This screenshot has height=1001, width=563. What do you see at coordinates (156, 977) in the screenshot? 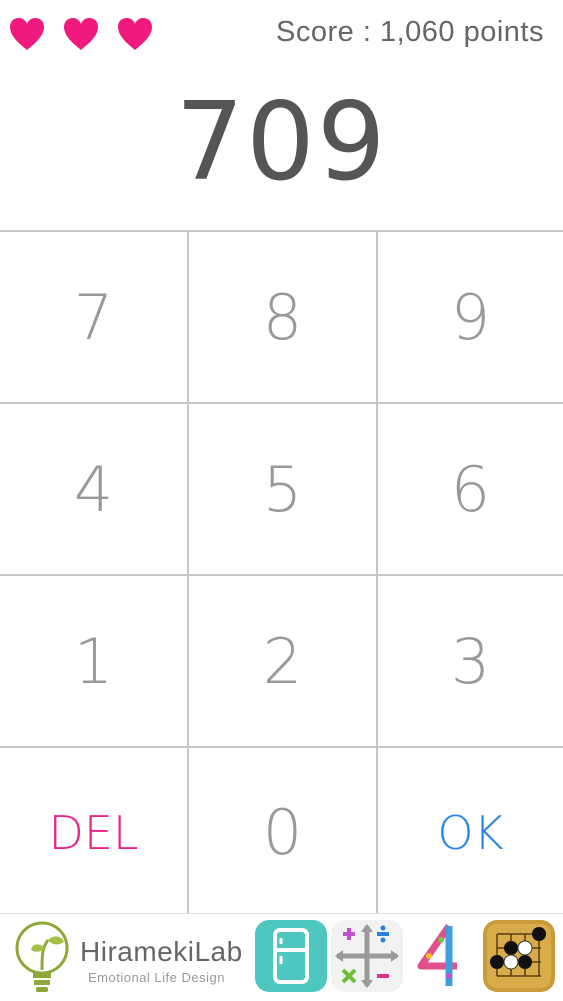
I see `brand-tagline: Emotional Life Design` at bounding box center [156, 977].